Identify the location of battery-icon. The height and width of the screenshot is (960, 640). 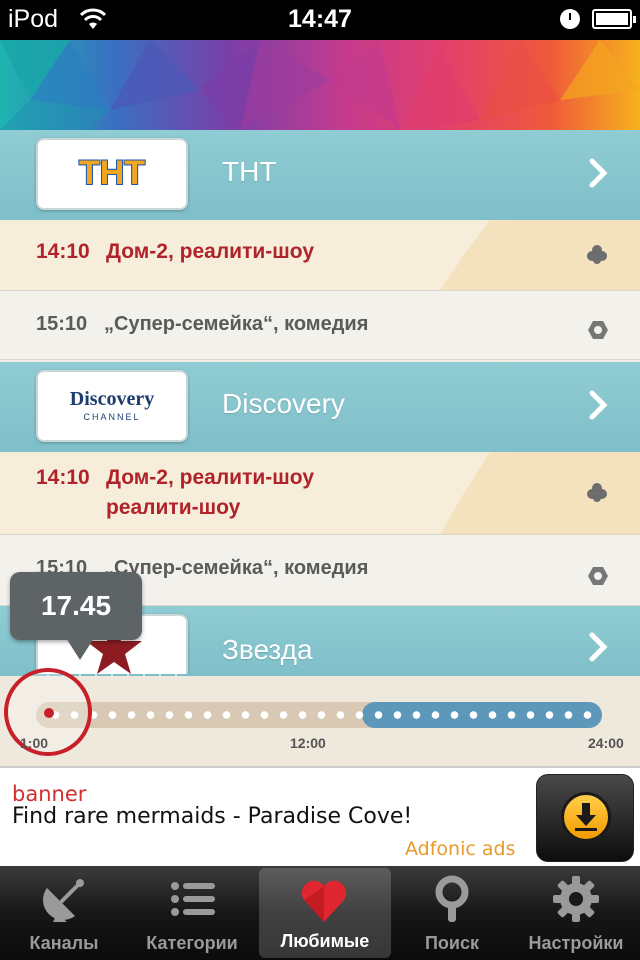
(614, 19).